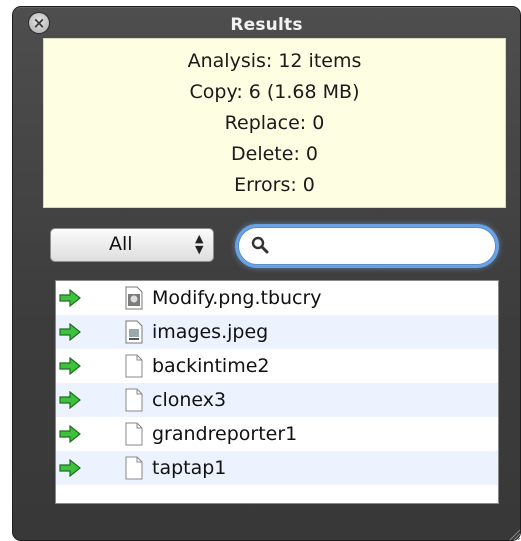 The width and height of the screenshot is (521, 541). Describe the element at coordinates (237, 298) in the screenshot. I see `file-name: Modify.png.tbucry` at that location.